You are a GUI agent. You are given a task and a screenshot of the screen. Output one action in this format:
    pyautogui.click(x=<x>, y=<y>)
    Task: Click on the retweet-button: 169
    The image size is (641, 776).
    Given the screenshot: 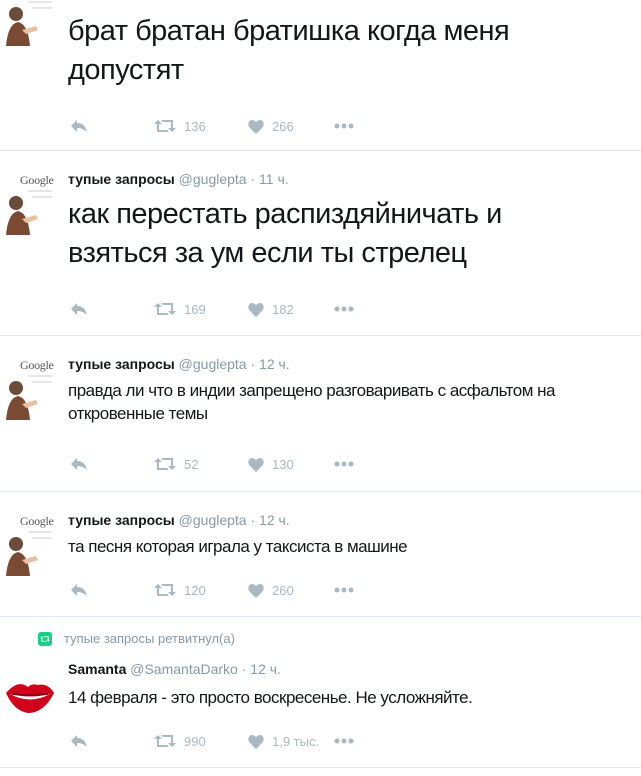 What is the action you would take?
    pyautogui.click(x=180, y=309)
    